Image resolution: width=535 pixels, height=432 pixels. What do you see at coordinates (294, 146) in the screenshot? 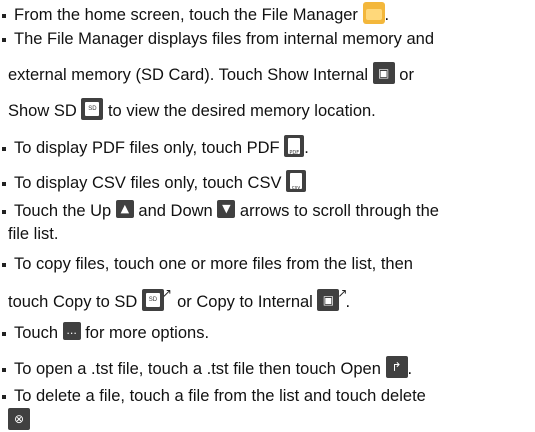
I see `pdf-icon: PDF` at bounding box center [294, 146].